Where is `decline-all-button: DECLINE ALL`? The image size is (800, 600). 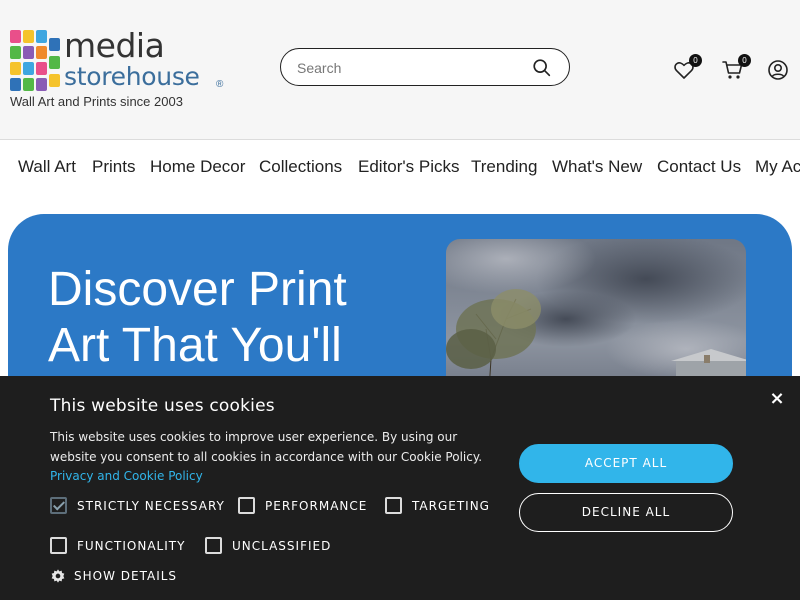
decline-all-button: DECLINE ALL is located at coordinates (626, 512).